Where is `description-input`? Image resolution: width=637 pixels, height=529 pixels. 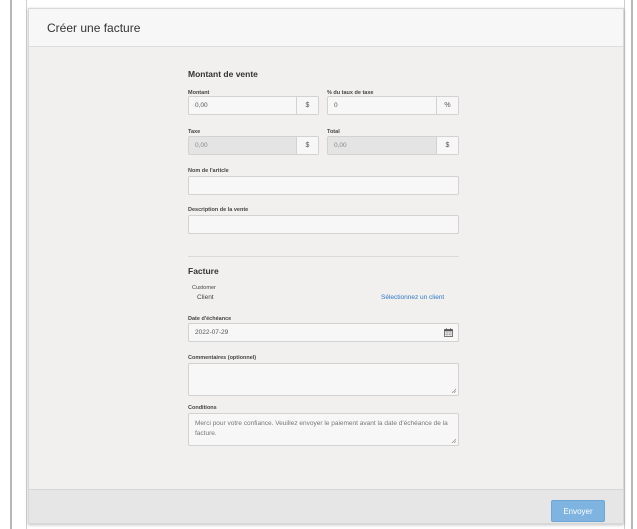 description-input is located at coordinates (323, 224).